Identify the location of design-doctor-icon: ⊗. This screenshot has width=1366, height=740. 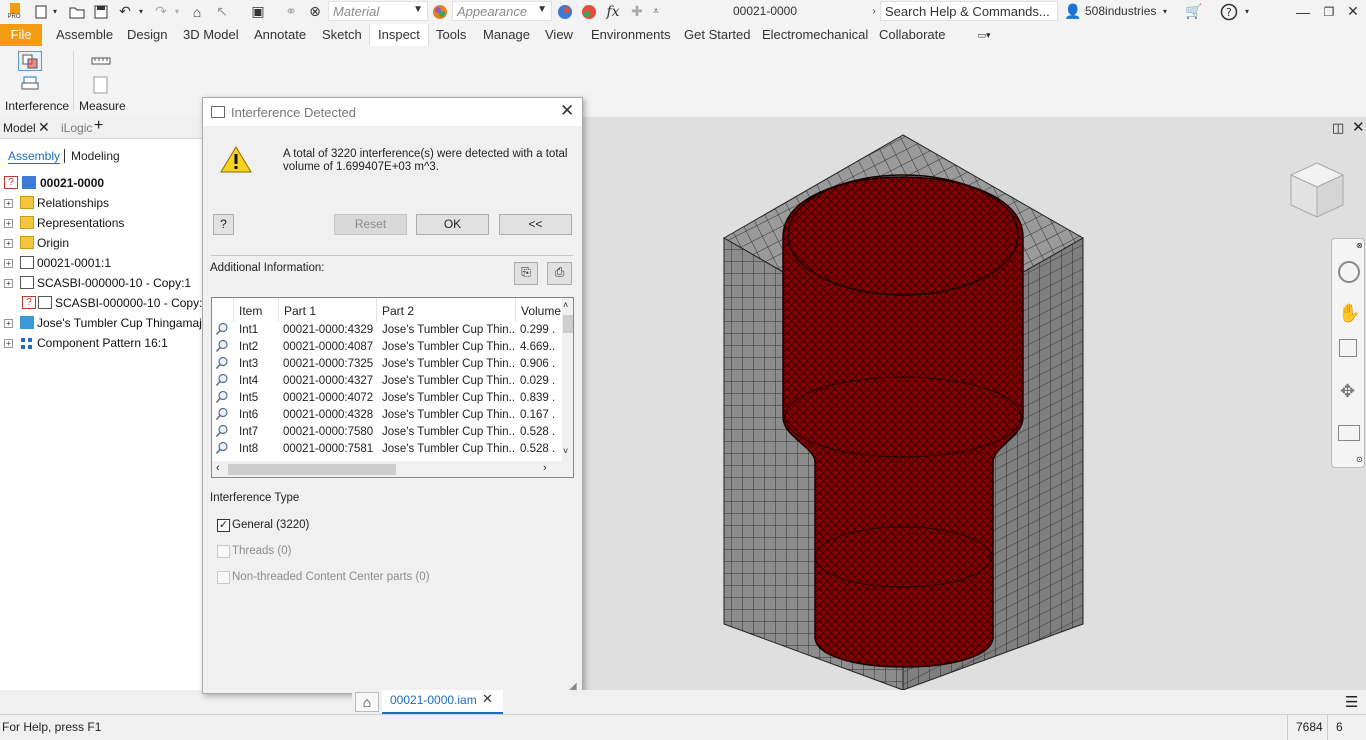
(315, 11).